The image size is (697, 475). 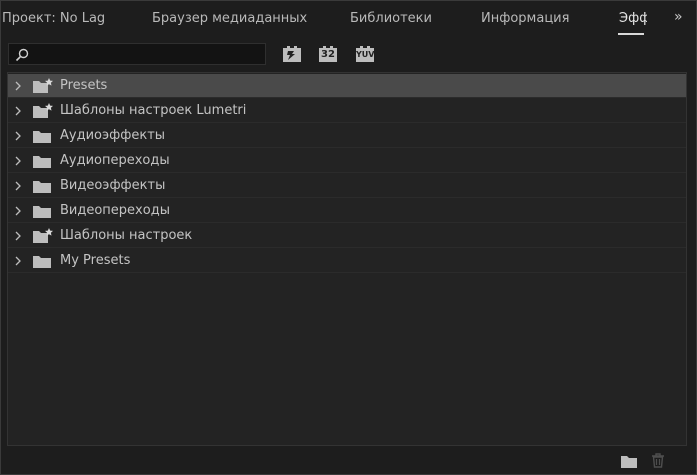 I want to click on new-bin-icon, so click(x=629, y=462).